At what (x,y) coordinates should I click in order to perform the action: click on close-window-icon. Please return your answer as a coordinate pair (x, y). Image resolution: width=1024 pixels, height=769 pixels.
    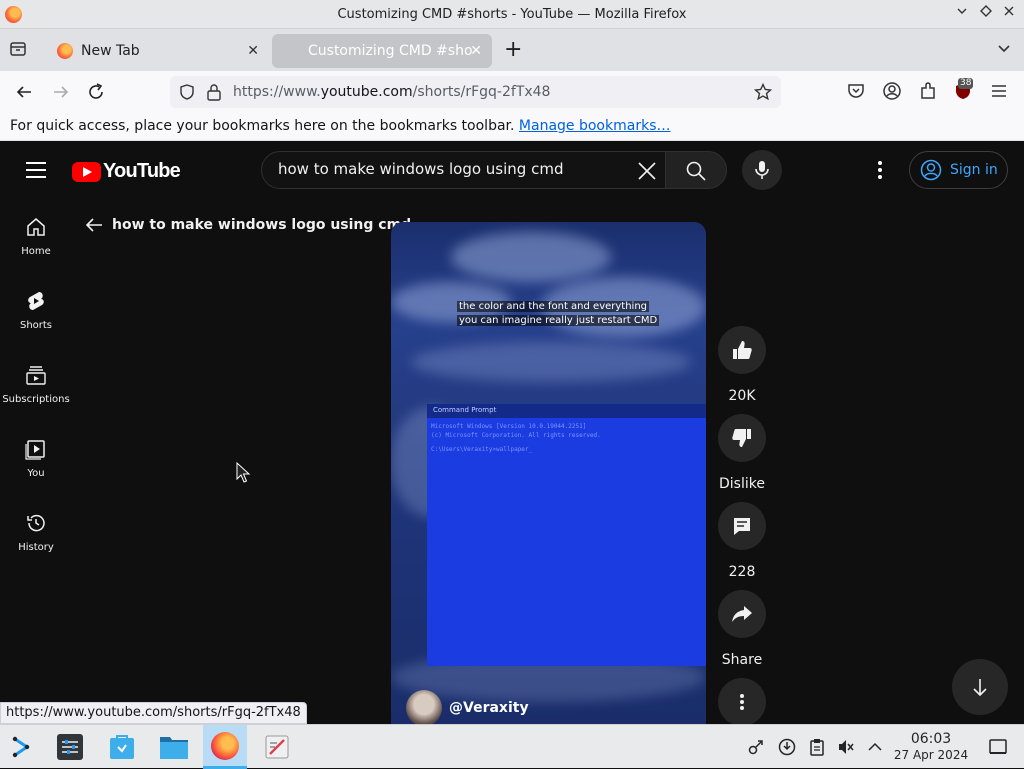
    Looking at the image, I should click on (1009, 14).